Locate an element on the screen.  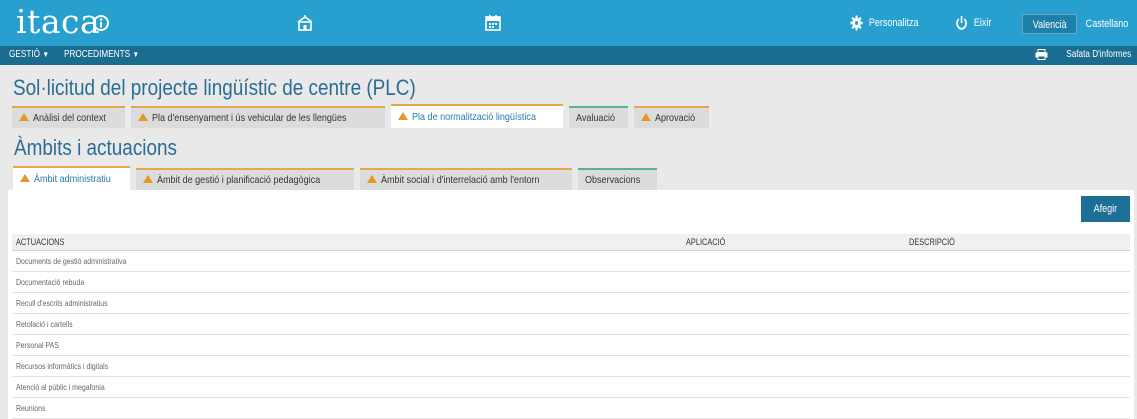
actuacio-cell: Documentació rebuda is located at coordinates (50, 282).